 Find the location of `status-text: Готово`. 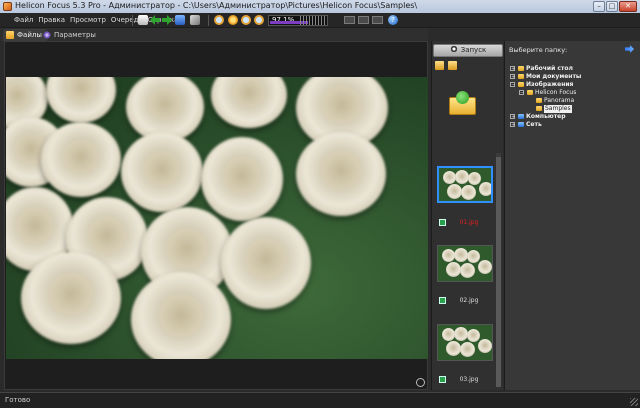

status-text: Готово is located at coordinates (18, 400).